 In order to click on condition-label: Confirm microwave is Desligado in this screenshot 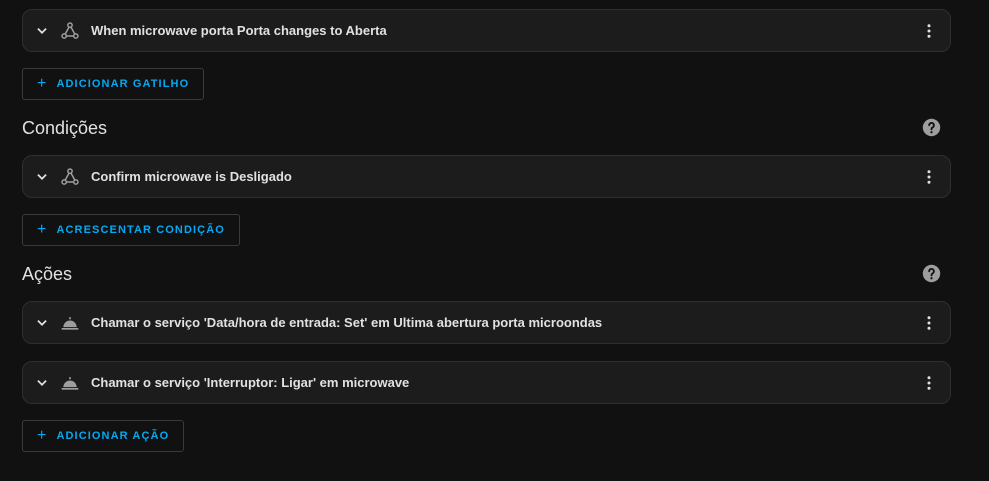, I will do `click(191, 176)`.